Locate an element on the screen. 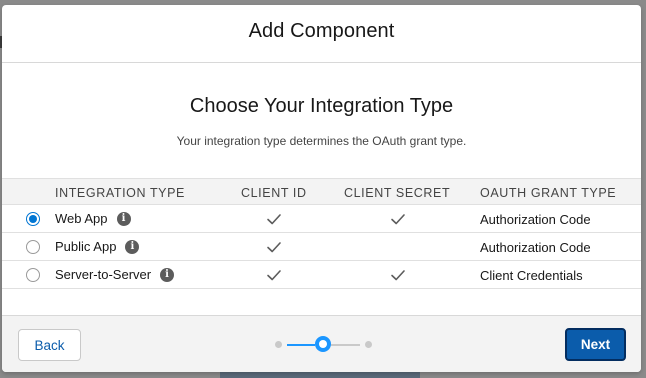  table-row-web-app: Web App i Authorization Code is located at coordinates (321, 219).